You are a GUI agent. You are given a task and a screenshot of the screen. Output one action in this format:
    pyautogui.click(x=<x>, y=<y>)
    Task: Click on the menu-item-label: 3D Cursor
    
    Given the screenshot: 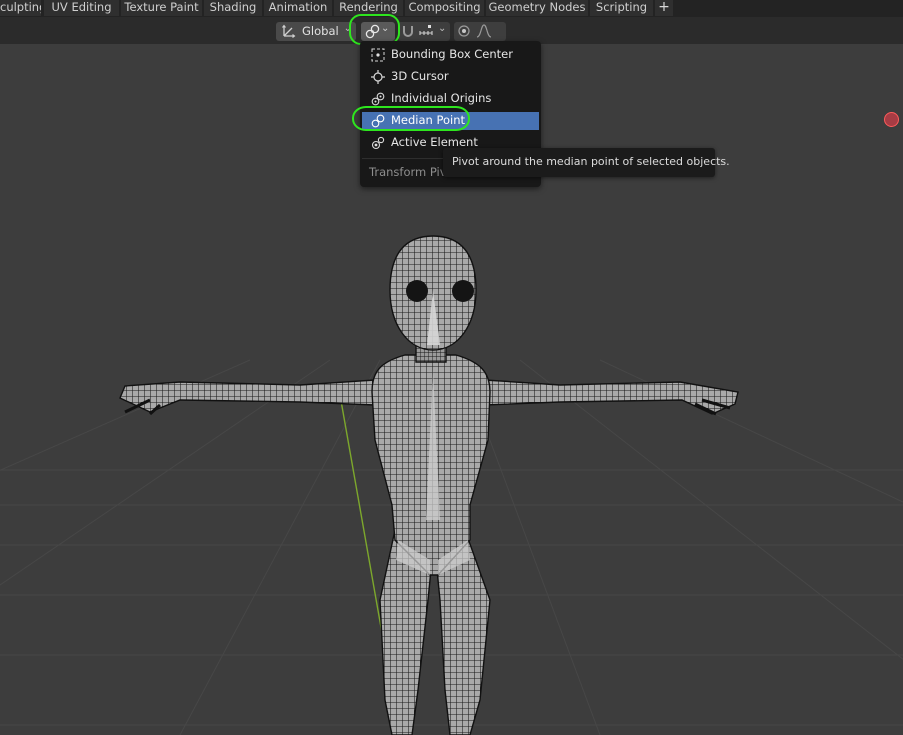 What is the action you would take?
    pyautogui.click(x=420, y=76)
    